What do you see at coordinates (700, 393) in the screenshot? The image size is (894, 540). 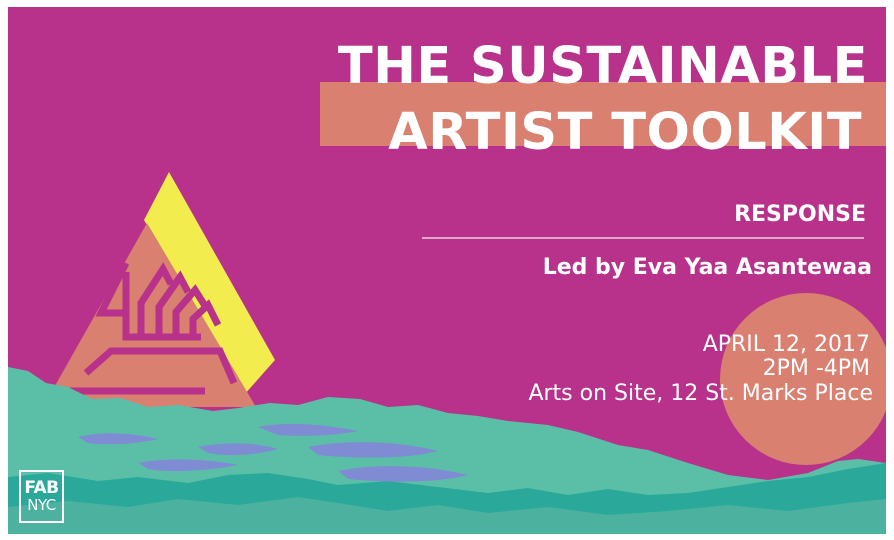 I see `event-location: Arts on Site, 12 St. Marks Place` at bounding box center [700, 393].